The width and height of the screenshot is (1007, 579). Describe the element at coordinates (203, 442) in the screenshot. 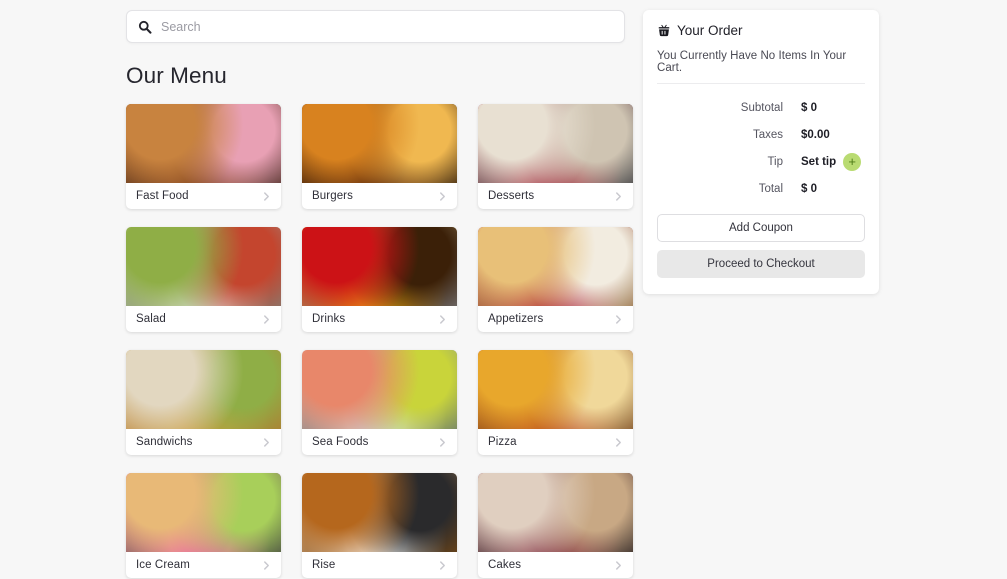

I see `menu-card-label-row: Sandwichs` at that location.